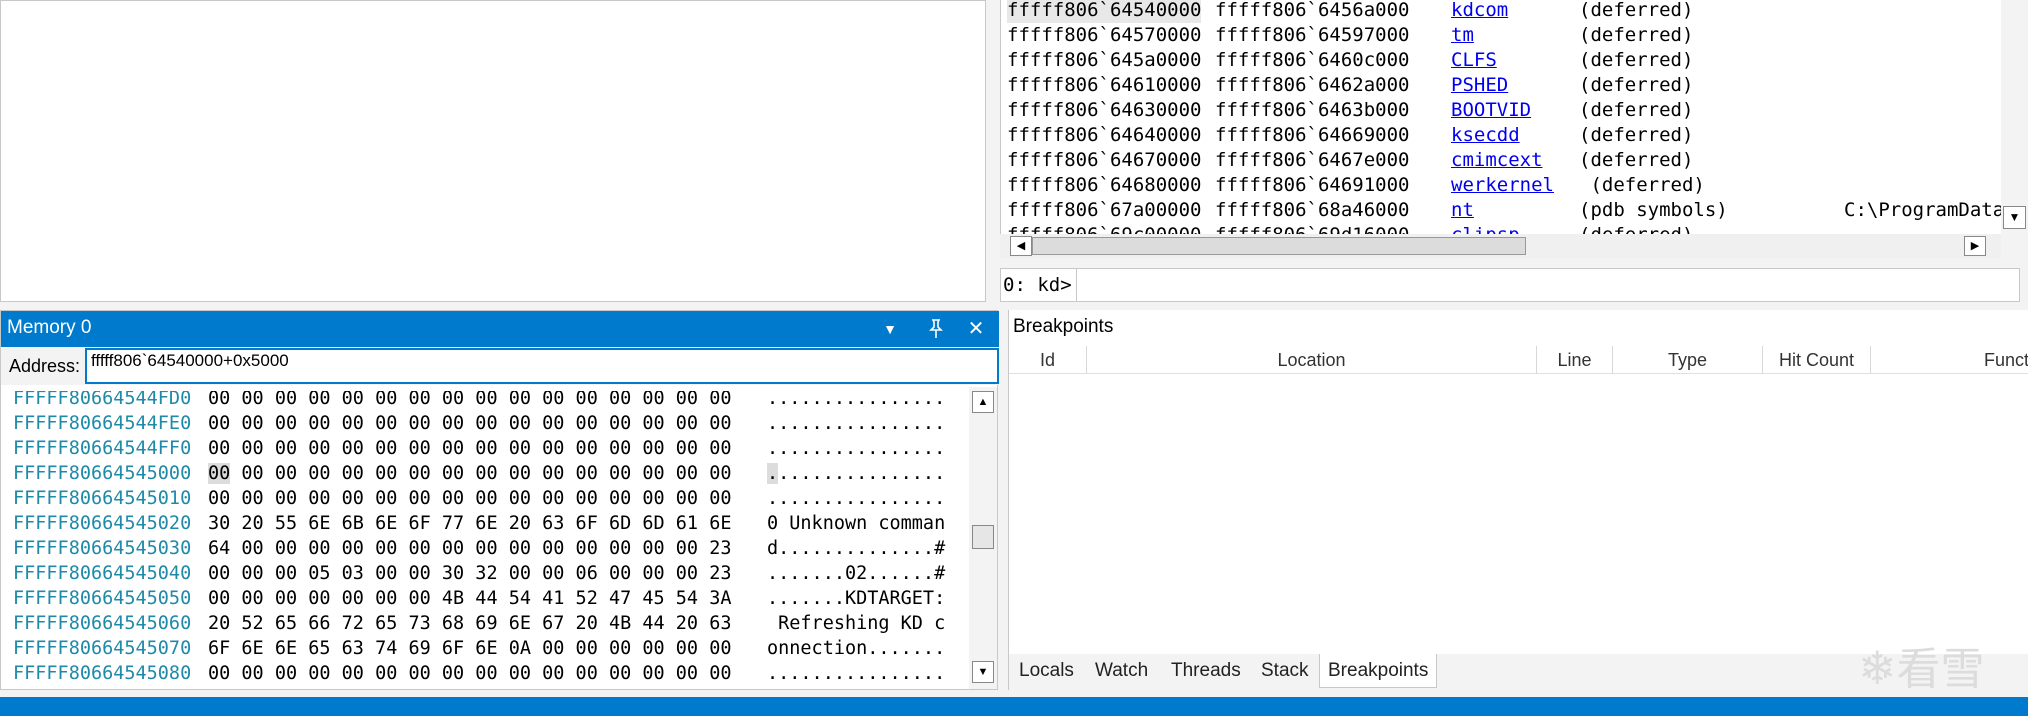 The height and width of the screenshot is (716, 2028). What do you see at coordinates (1485, 135) in the screenshot?
I see `module-name-link: ksecdd` at bounding box center [1485, 135].